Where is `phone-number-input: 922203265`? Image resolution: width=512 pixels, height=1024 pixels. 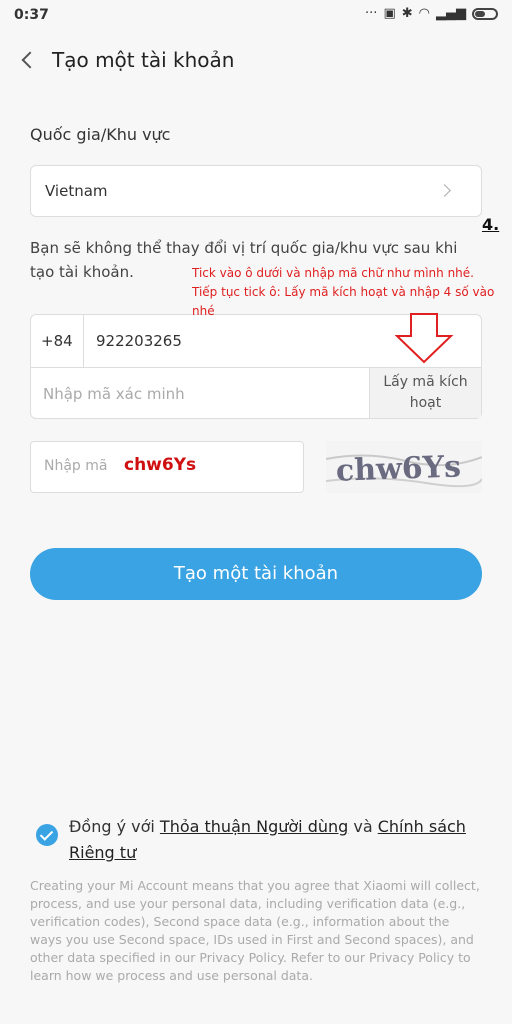
phone-number-input: 922203265 is located at coordinates (139, 341).